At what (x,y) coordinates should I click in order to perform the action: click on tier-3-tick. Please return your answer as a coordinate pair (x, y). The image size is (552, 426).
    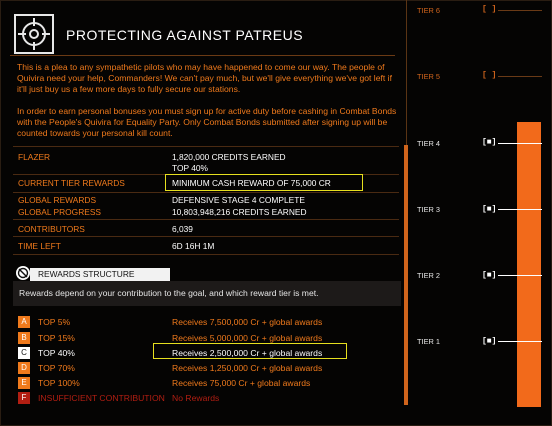
    Looking at the image, I should click on (520, 209).